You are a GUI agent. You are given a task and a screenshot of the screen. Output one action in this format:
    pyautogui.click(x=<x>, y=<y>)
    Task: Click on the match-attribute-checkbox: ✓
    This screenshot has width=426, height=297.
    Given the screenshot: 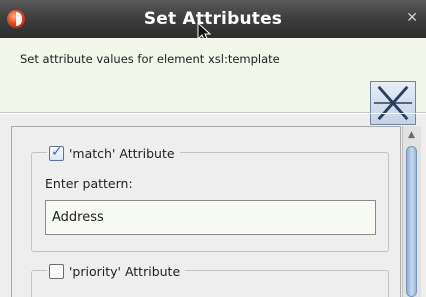 What is the action you would take?
    pyautogui.click(x=56, y=152)
    